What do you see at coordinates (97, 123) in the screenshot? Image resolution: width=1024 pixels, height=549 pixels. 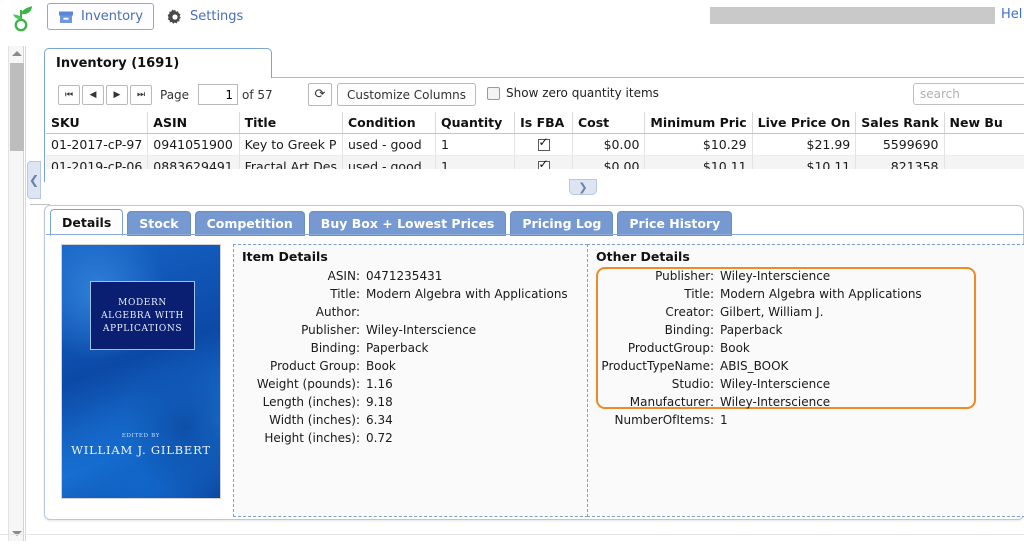 I see `column-header-sku: SKU` at bounding box center [97, 123].